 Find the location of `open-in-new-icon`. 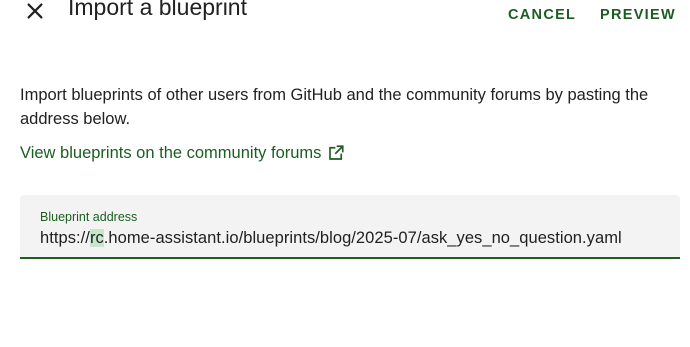

open-in-new-icon is located at coordinates (336, 153).